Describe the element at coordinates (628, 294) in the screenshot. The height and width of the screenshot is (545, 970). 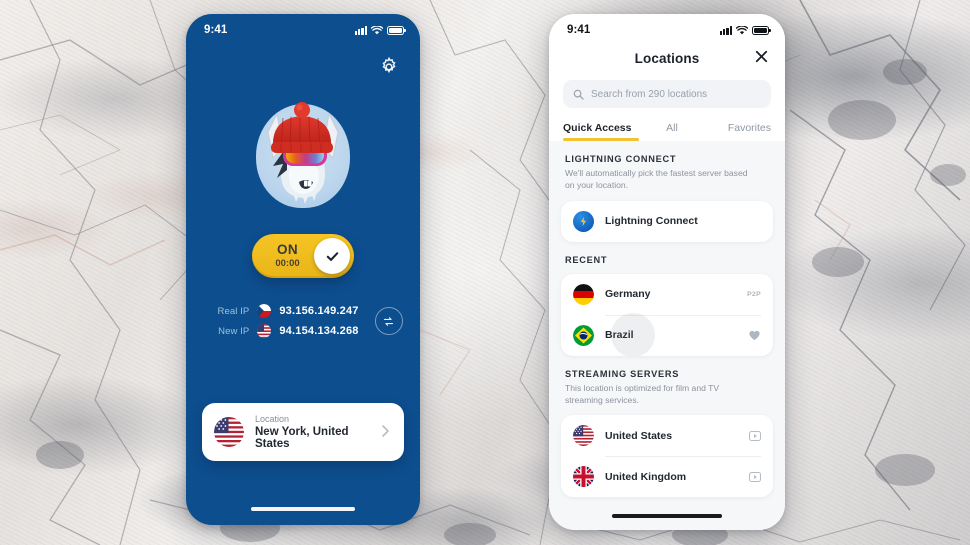
I see `list-item-label: Germany` at that location.